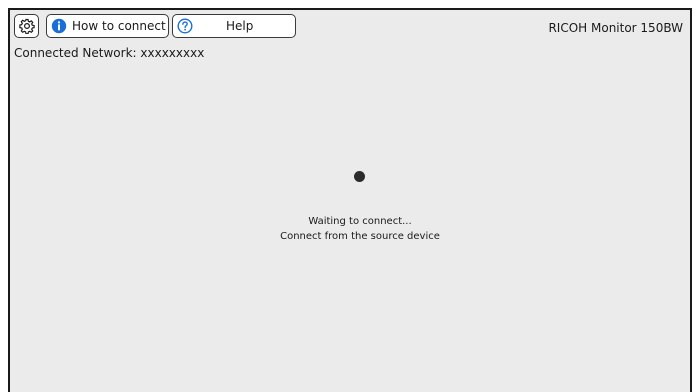 The width and height of the screenshot is (696, 392). Describe the element at coordinates (109, 53) in the screenshot. I see `connected-network-text: Connected Network: xxxxxxxxx` at that location.